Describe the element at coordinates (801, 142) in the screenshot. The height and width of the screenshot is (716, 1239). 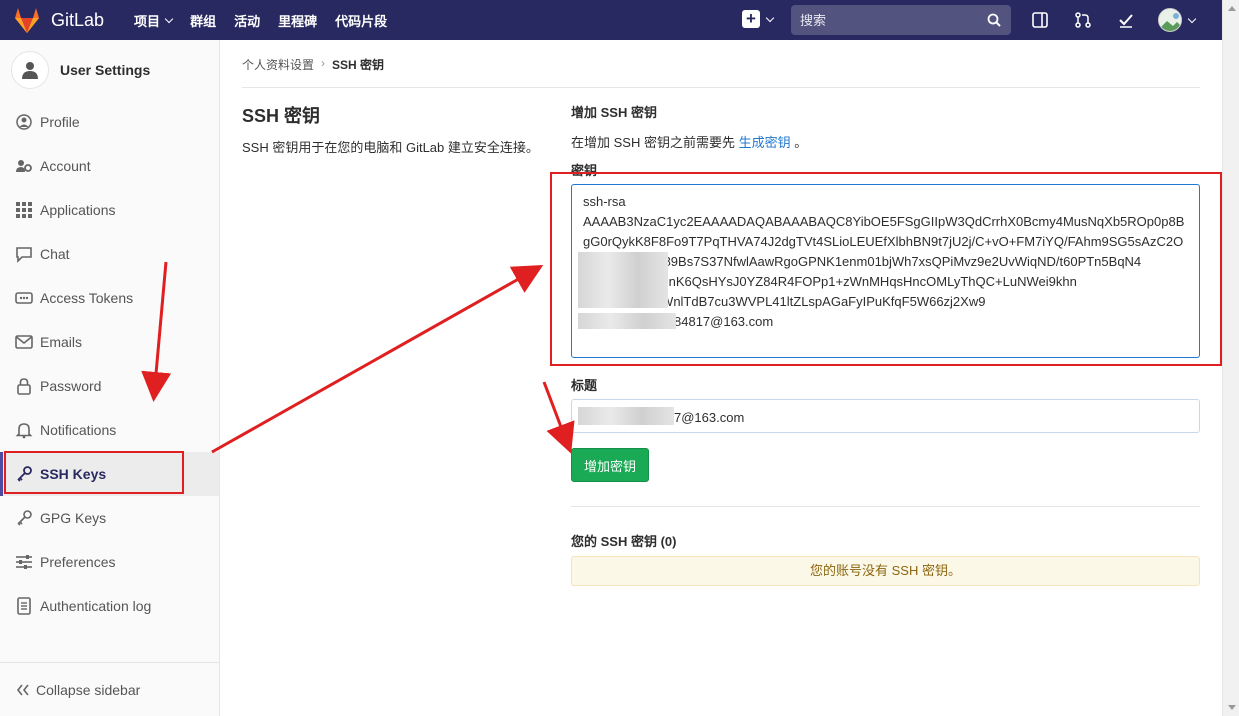
I see `form-description-suffix: 。` at that location.